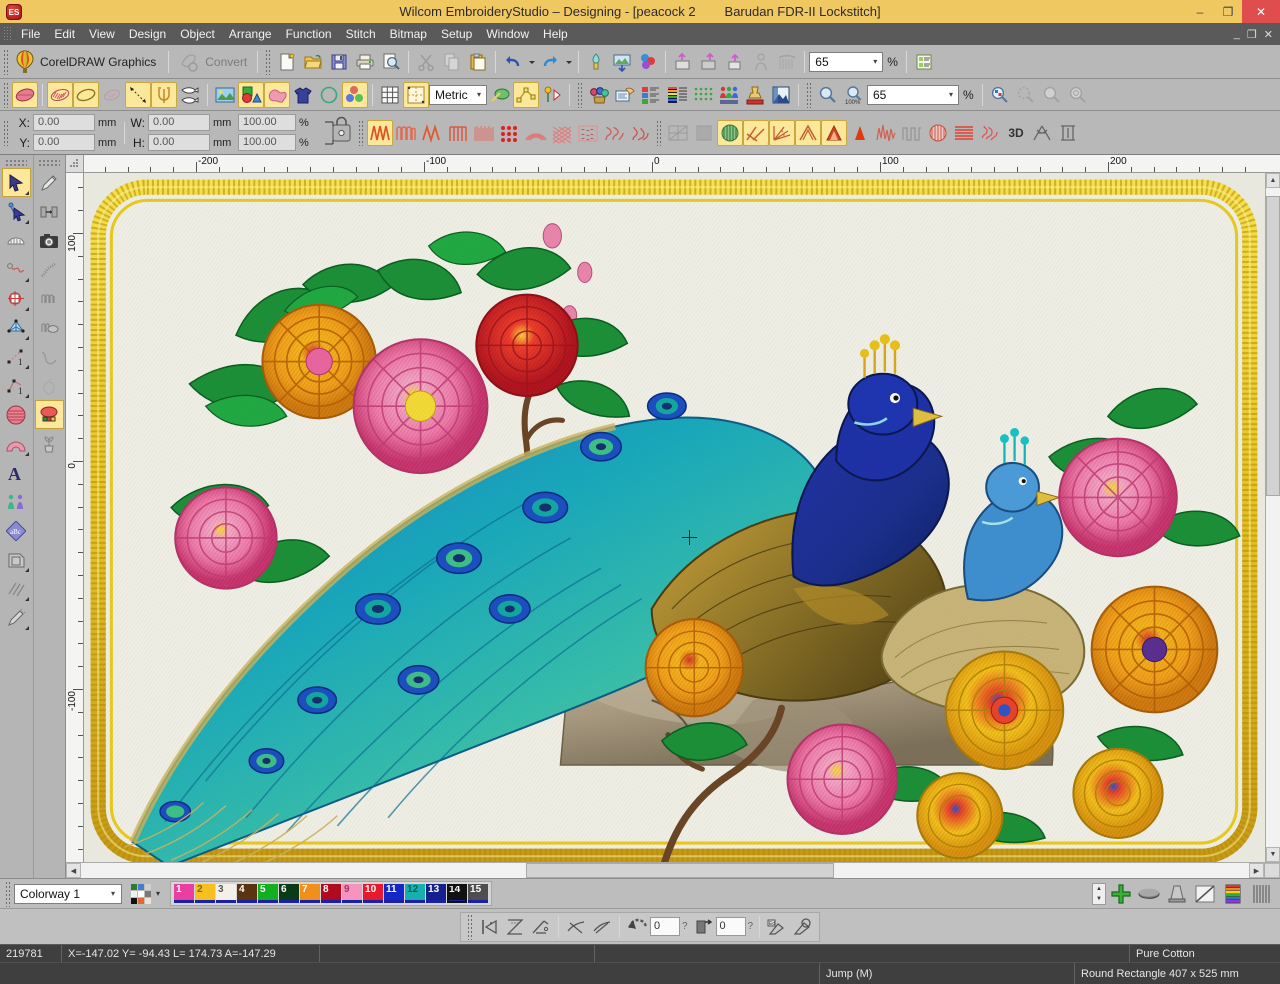 Image resolution: width=1280 pixels, height=984 pixels. Describe the element at coordinates (531, 62) in the screenshot. I see `undo-dropdown-icon` at that location.